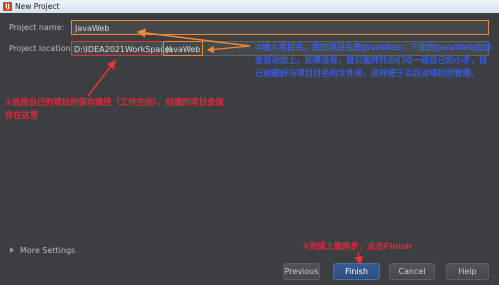  Describe the element at coordinates (301, 271) in the screenshot. I see `previous-button: Previous` at that location.